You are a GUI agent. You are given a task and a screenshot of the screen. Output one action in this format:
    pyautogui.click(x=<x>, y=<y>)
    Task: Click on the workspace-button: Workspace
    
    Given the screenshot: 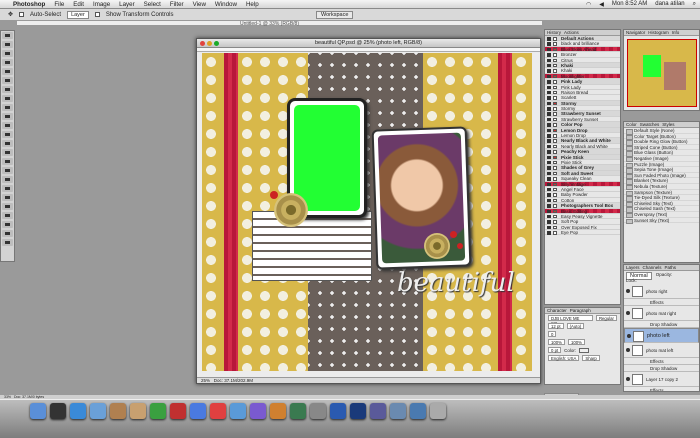 What is the action you would take?
    pyautogui.click(x=335, y=15)
    